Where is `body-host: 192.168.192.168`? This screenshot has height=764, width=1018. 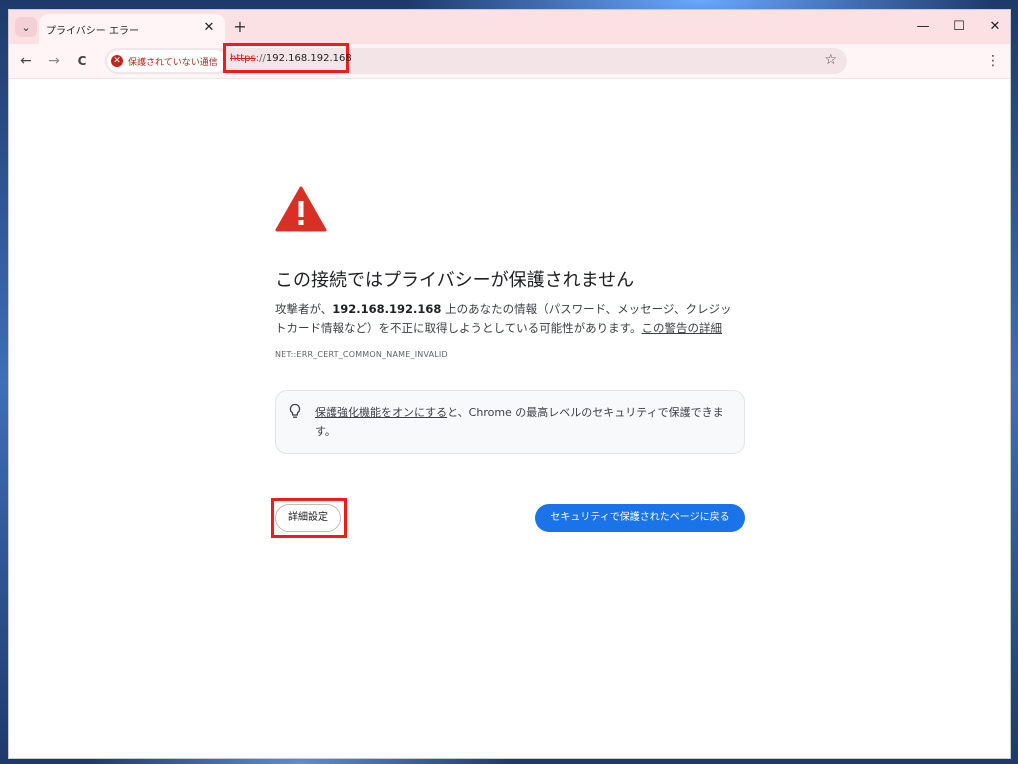 body-host: 192.168.192.168 is located at coordinates (387, 309).